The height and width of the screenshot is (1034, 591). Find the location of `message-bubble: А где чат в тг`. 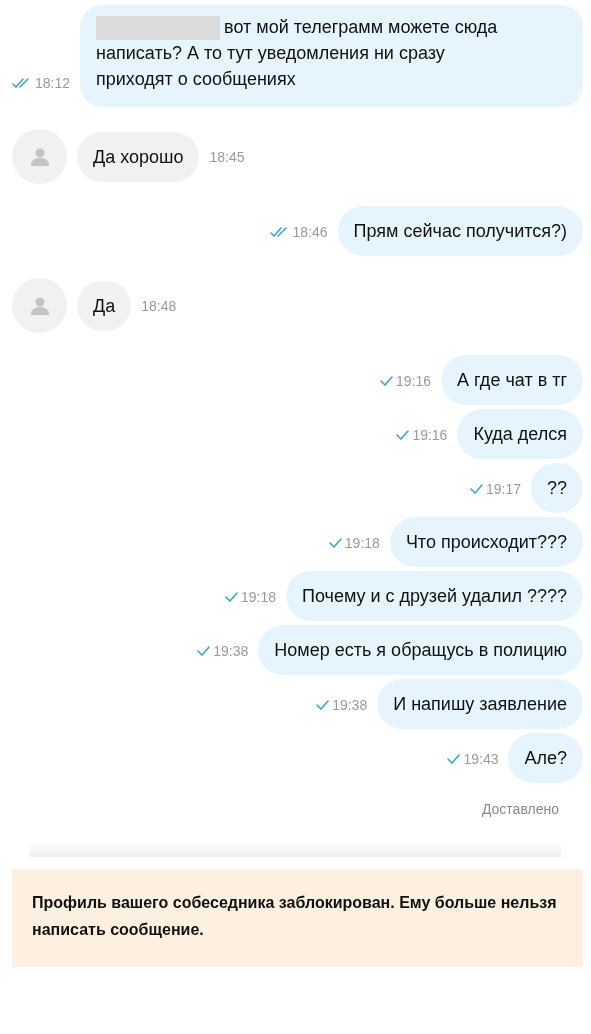

message-bubble: А где чат в тг is located at coordinates (512, 380).